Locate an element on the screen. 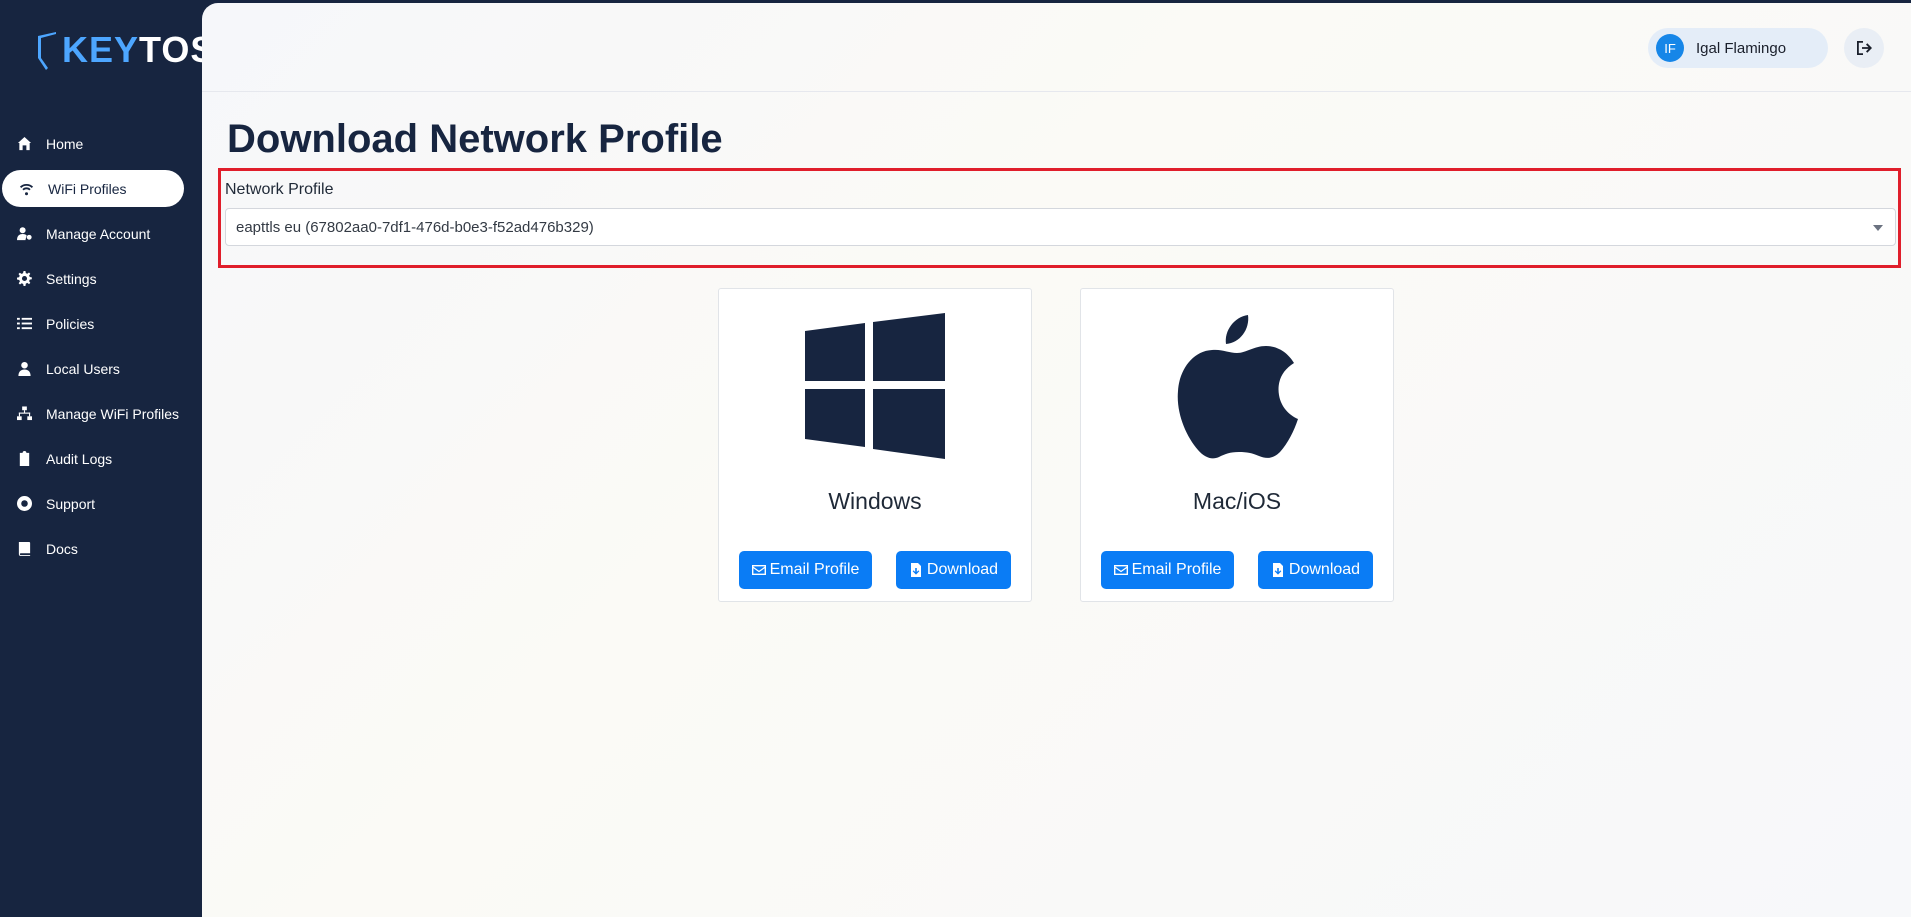  os-name: Mac/iOS is located at coordinates (1237, 501).